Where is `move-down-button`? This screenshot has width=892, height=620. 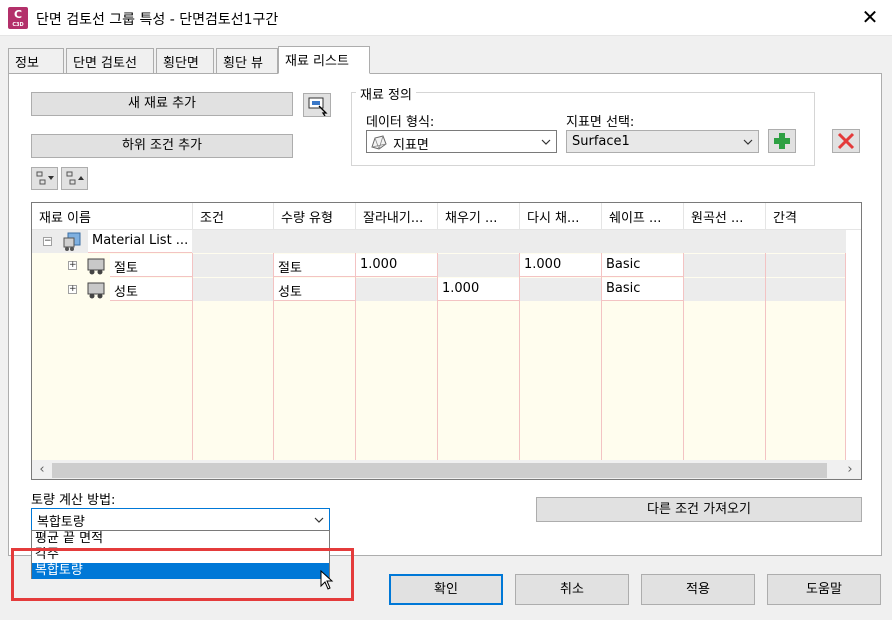
move-down-button is located at coordinates (44, 178).